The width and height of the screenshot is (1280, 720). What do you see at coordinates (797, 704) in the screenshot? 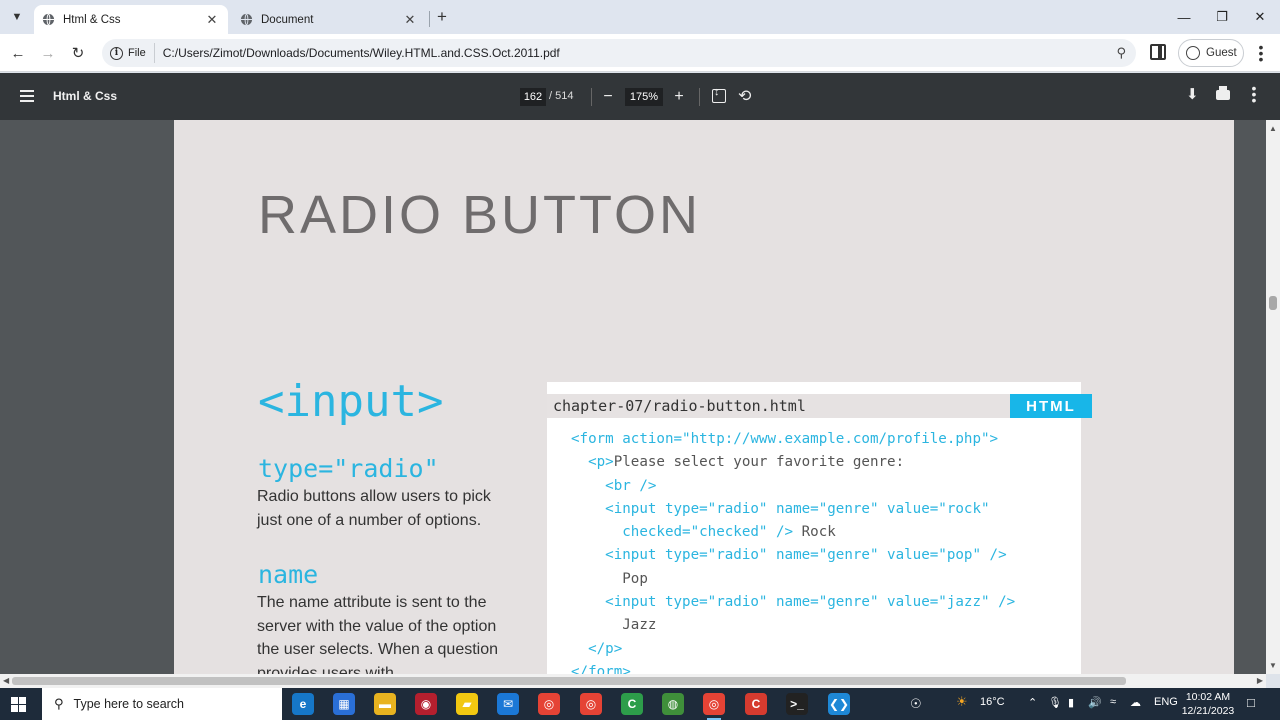
I see `taskbar-terminal-icon: >_` at bounding box center [797, 704].